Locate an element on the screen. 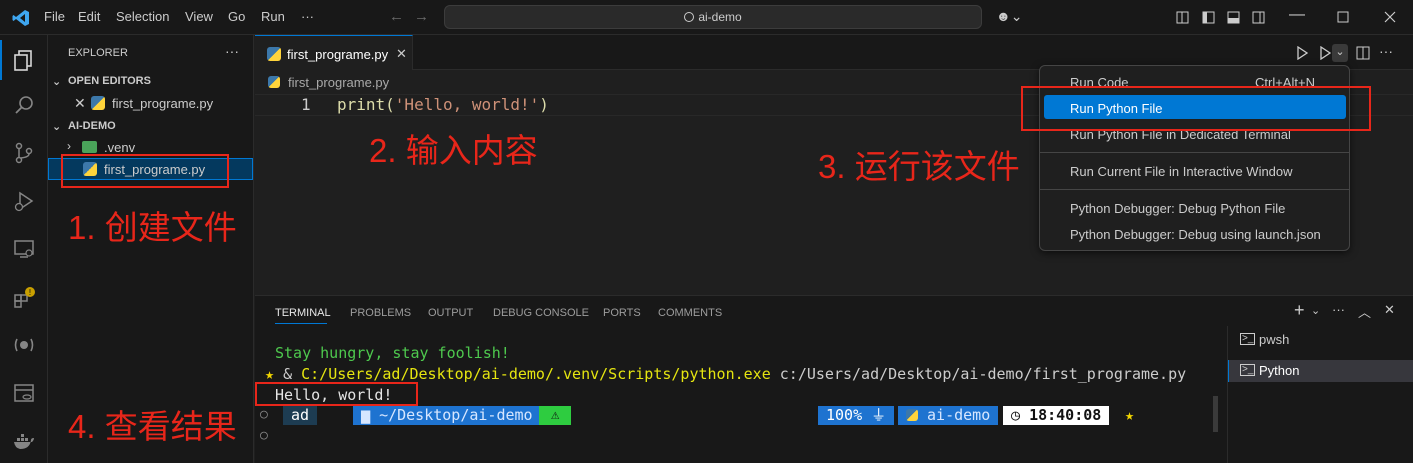 The width and height of the screenshot is (1413, 463). python-file-icon is located at coordinates (274, 84).